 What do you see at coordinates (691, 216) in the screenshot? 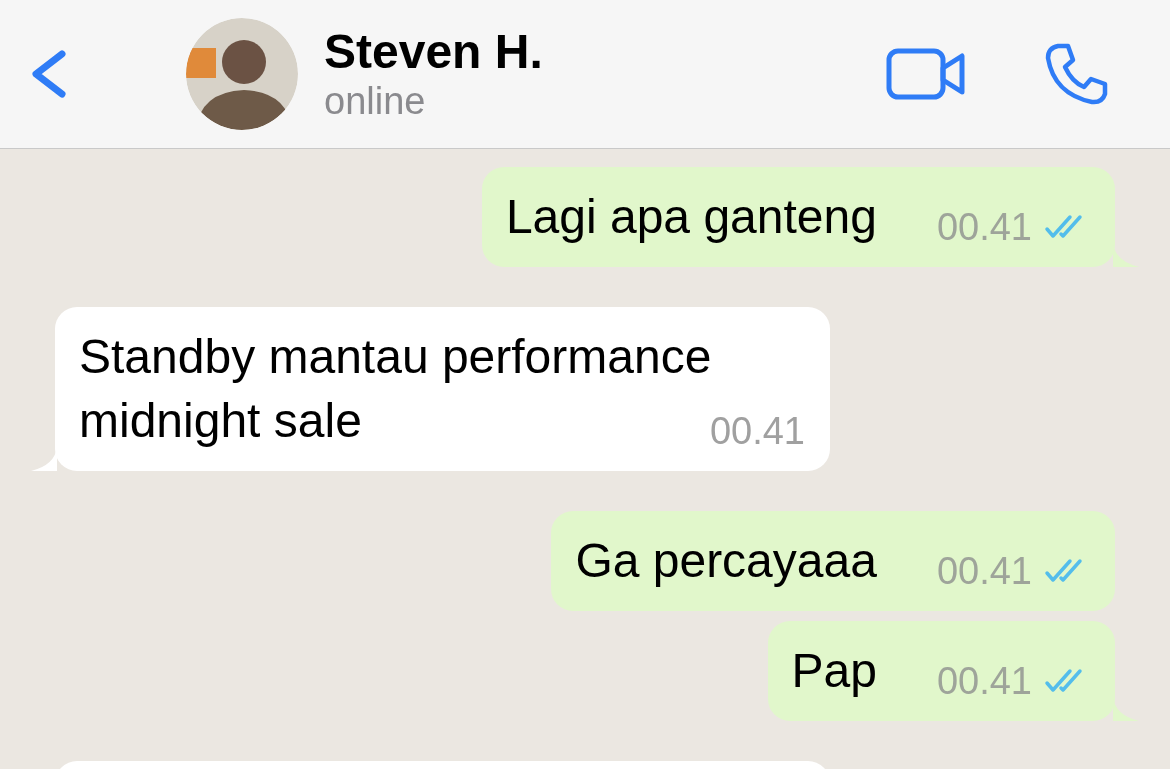
I see `message-text: Lagi apa ganteng` at bounding box center [691, 216].